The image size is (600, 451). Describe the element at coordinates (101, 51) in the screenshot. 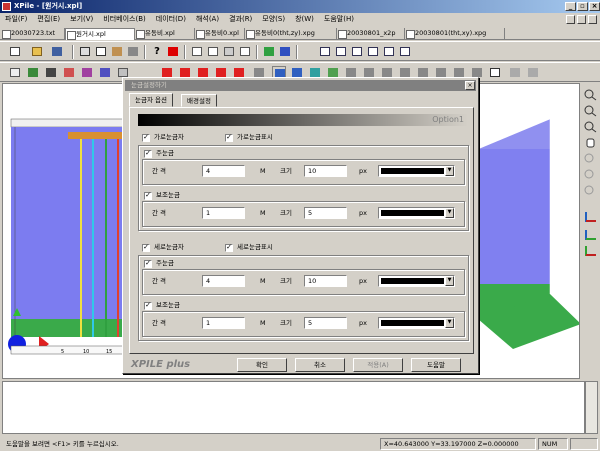

I see `copy-icon` at that location.